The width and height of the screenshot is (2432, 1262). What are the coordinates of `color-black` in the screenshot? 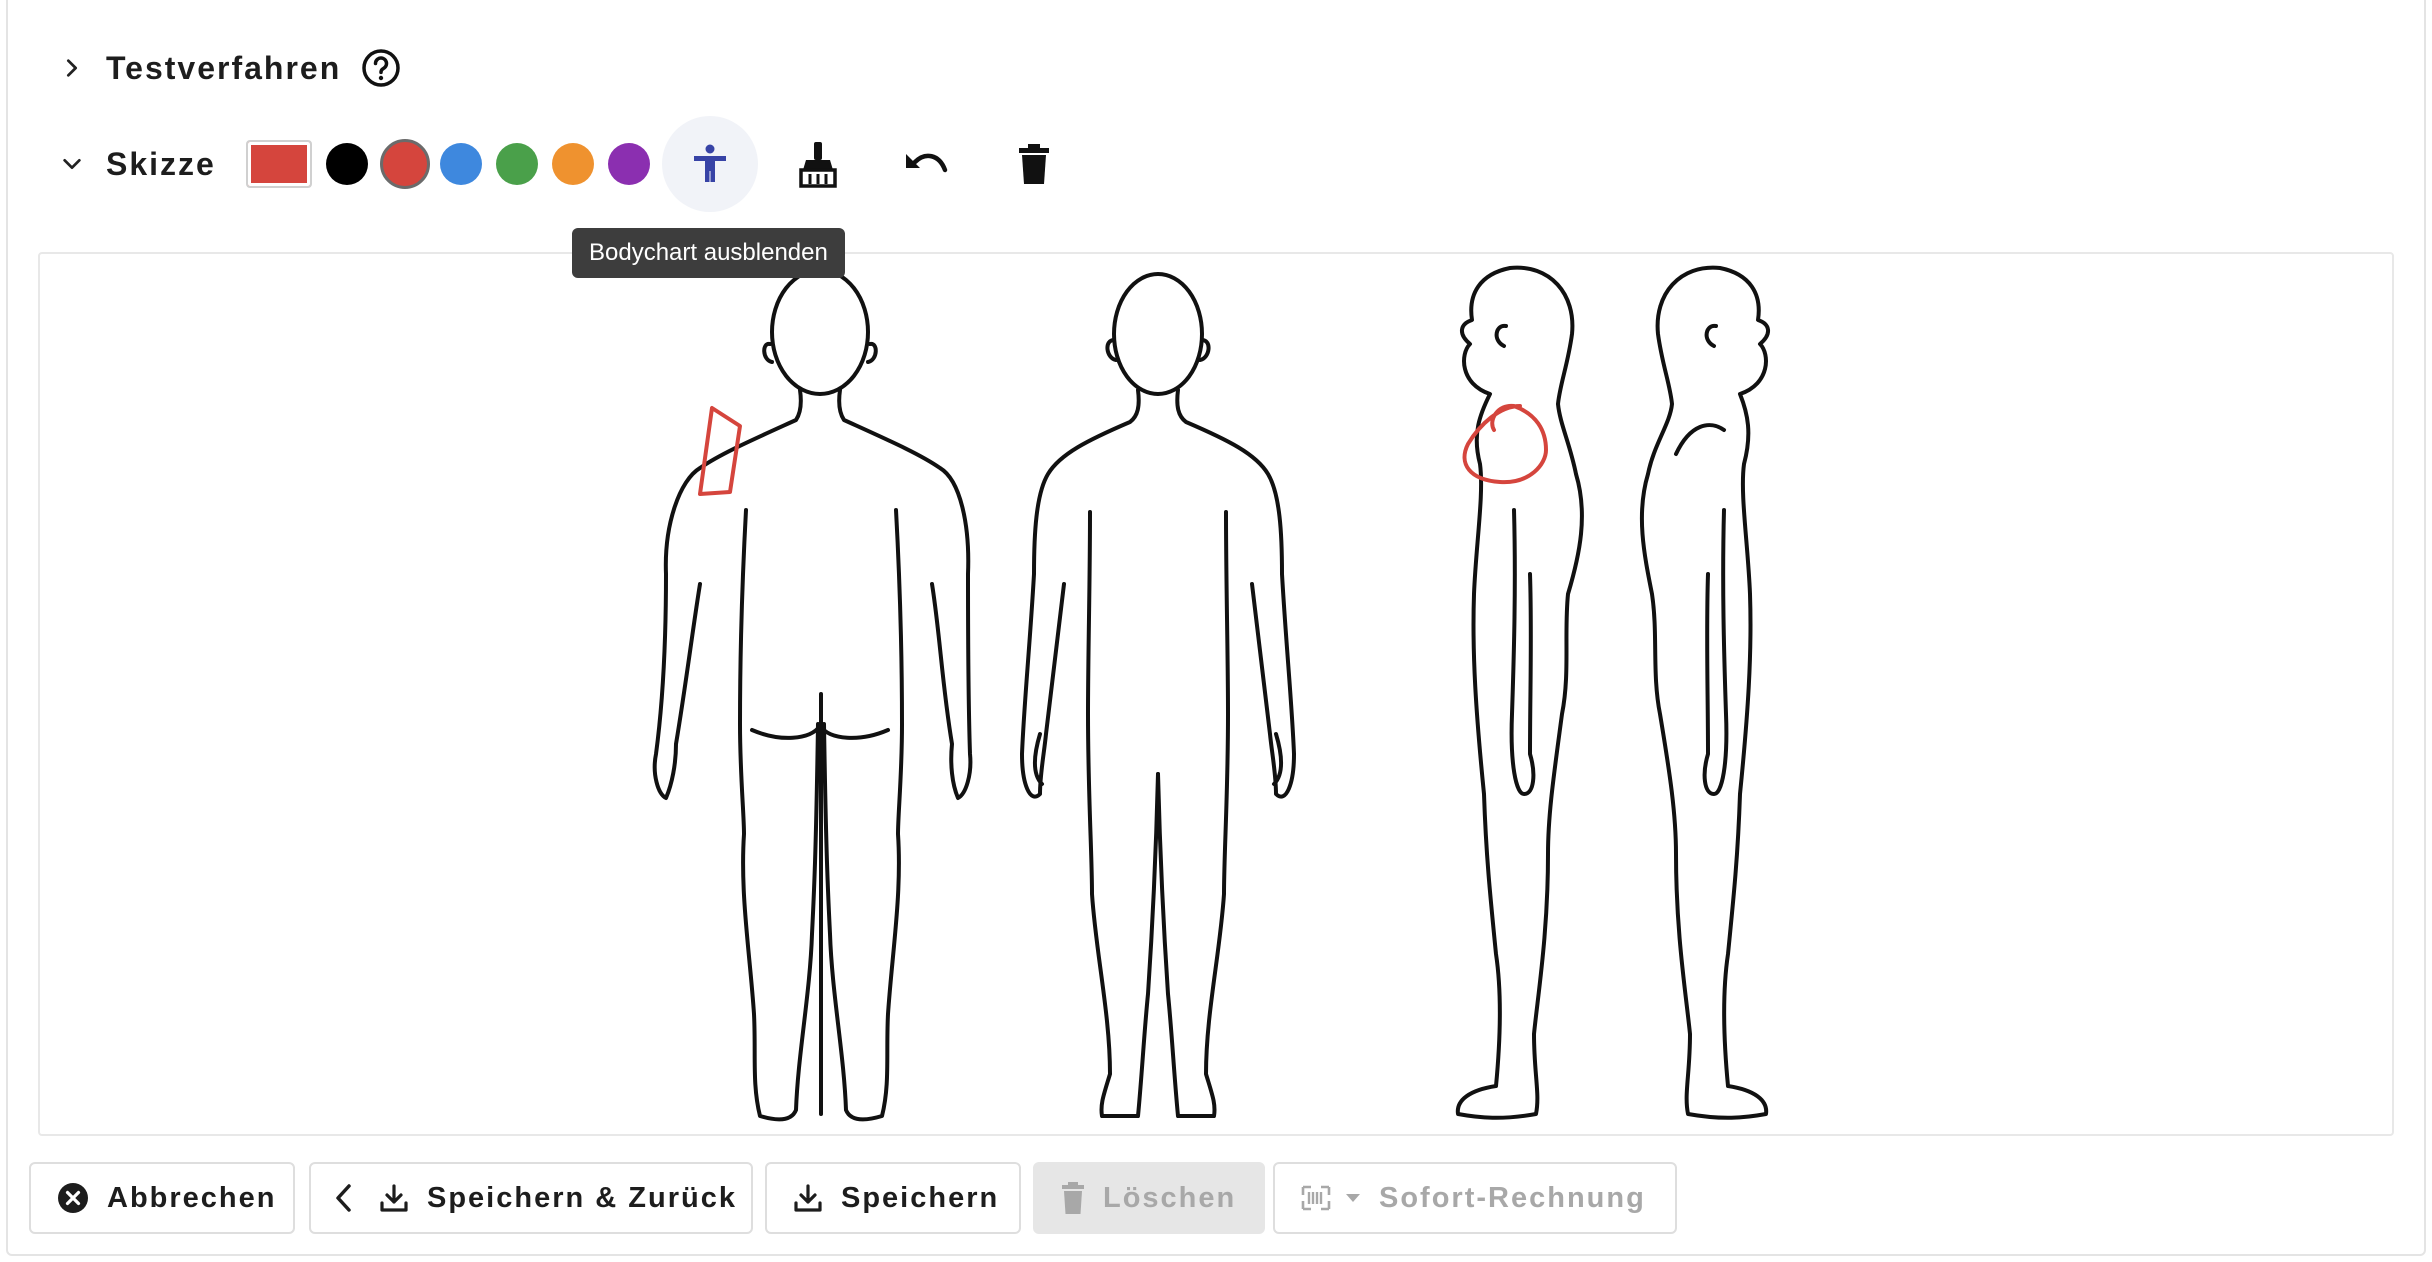 It's located at (346, 164).